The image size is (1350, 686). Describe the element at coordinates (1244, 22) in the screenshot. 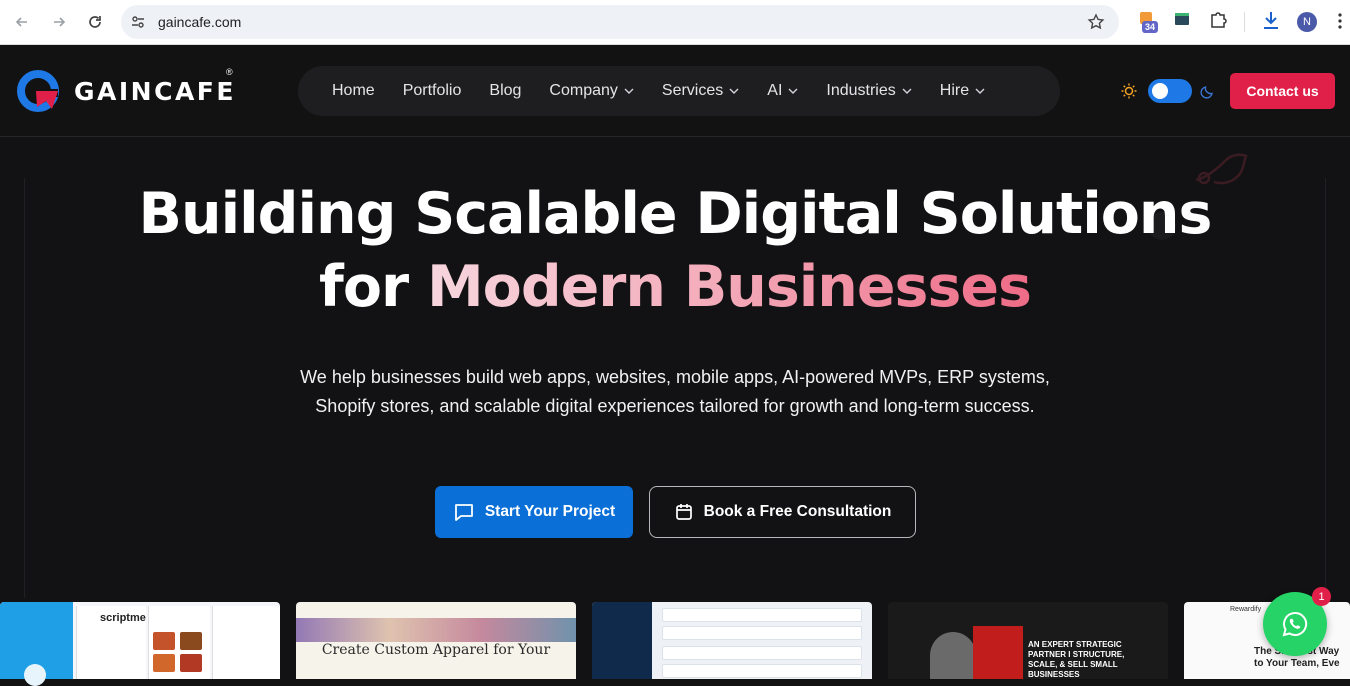

I see `toolbar-separator` at that location.